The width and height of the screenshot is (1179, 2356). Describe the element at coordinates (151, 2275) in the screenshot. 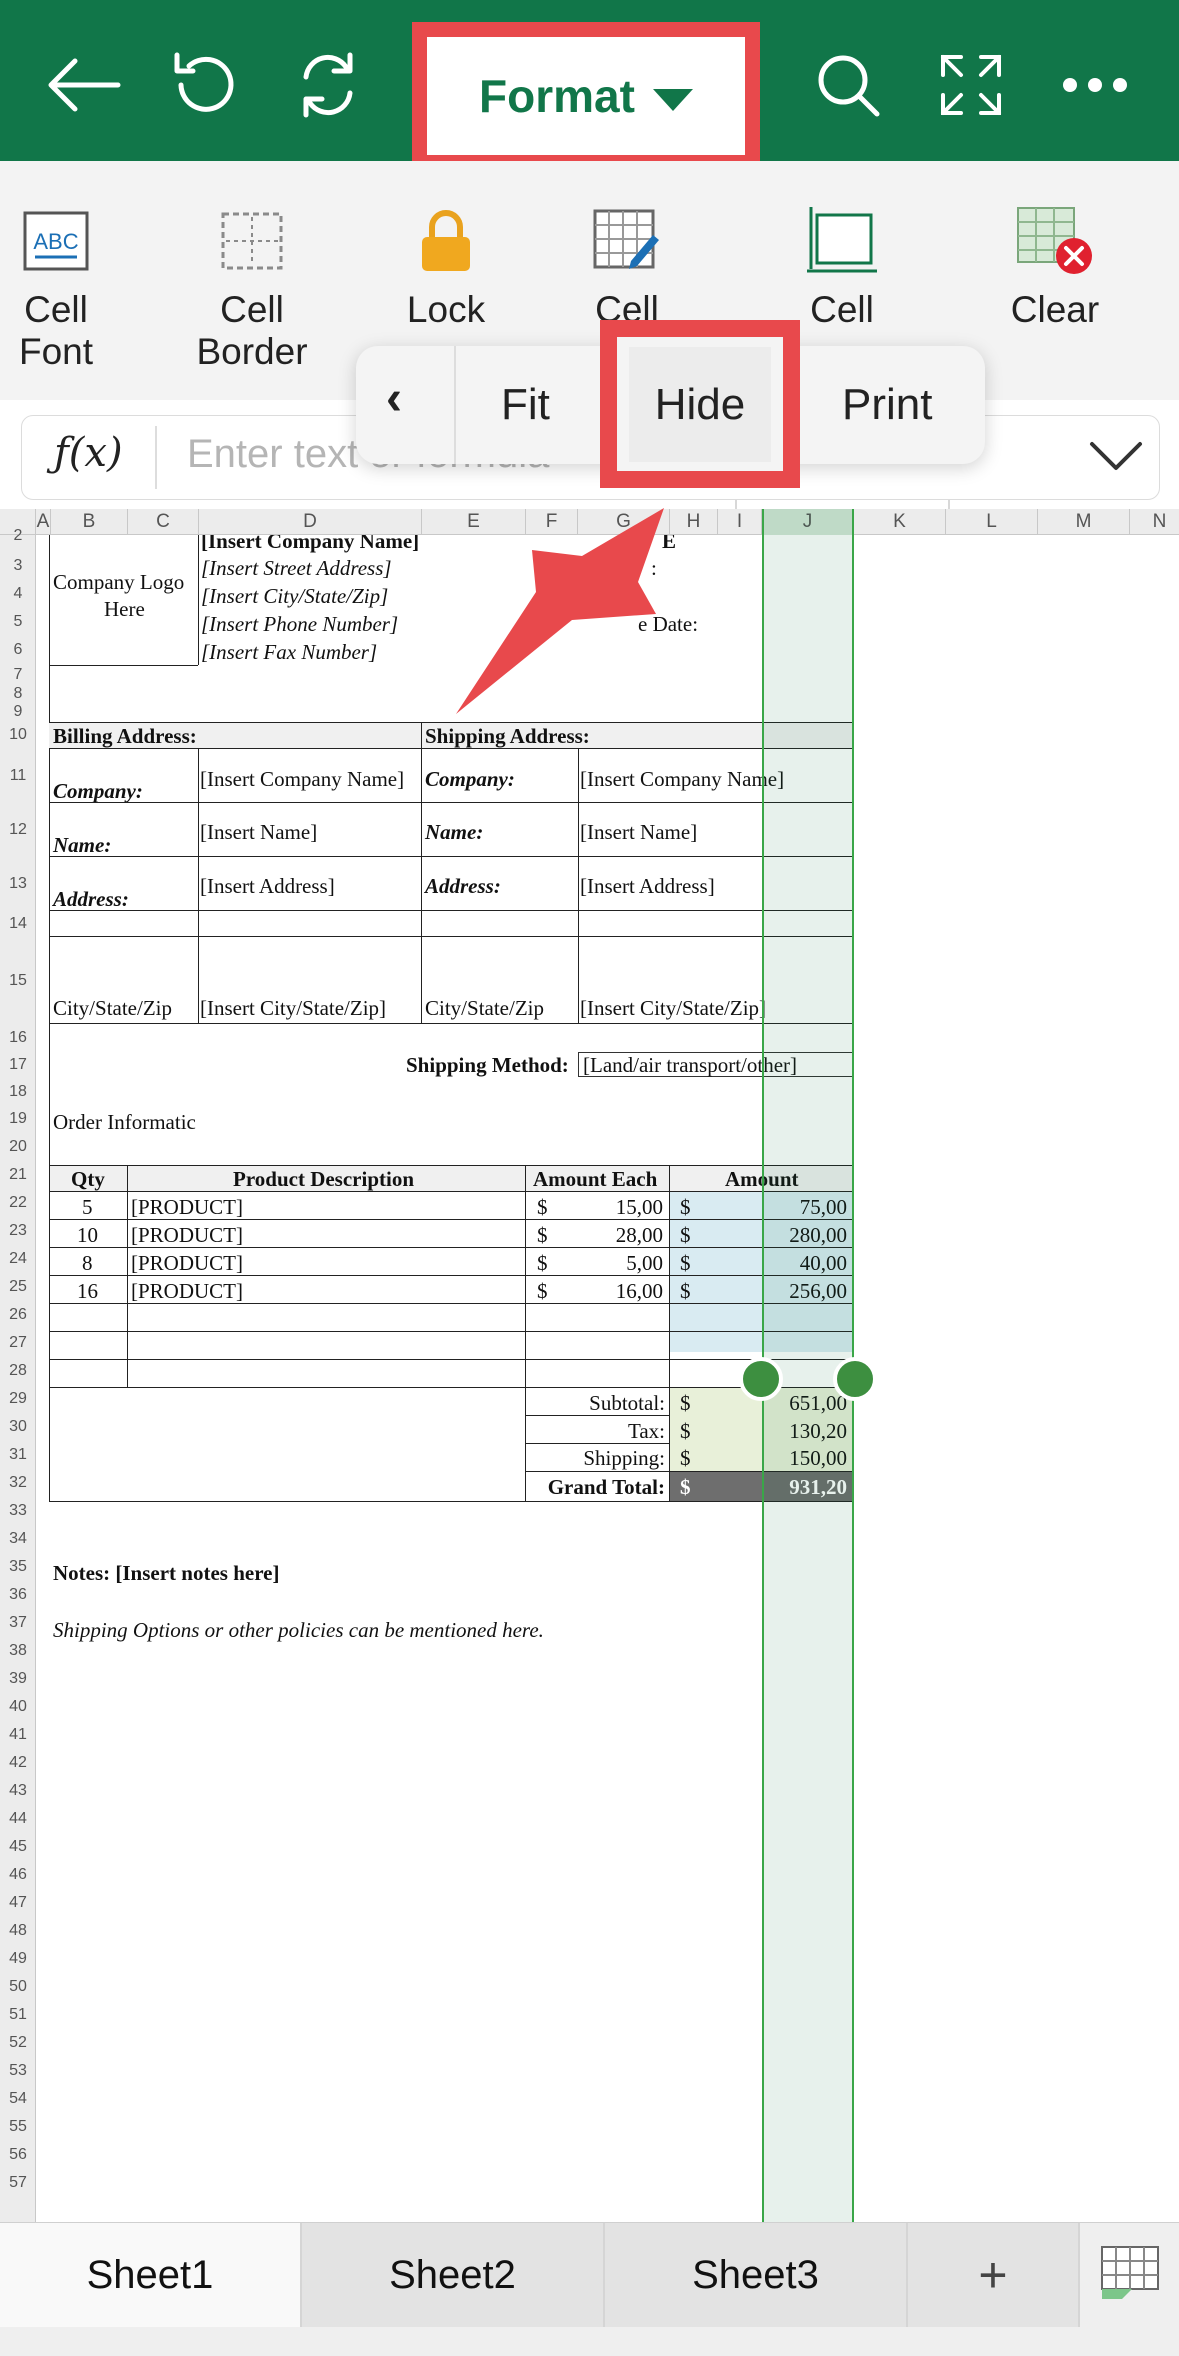

I see `tab-sheet1: Sheet1` at that location.